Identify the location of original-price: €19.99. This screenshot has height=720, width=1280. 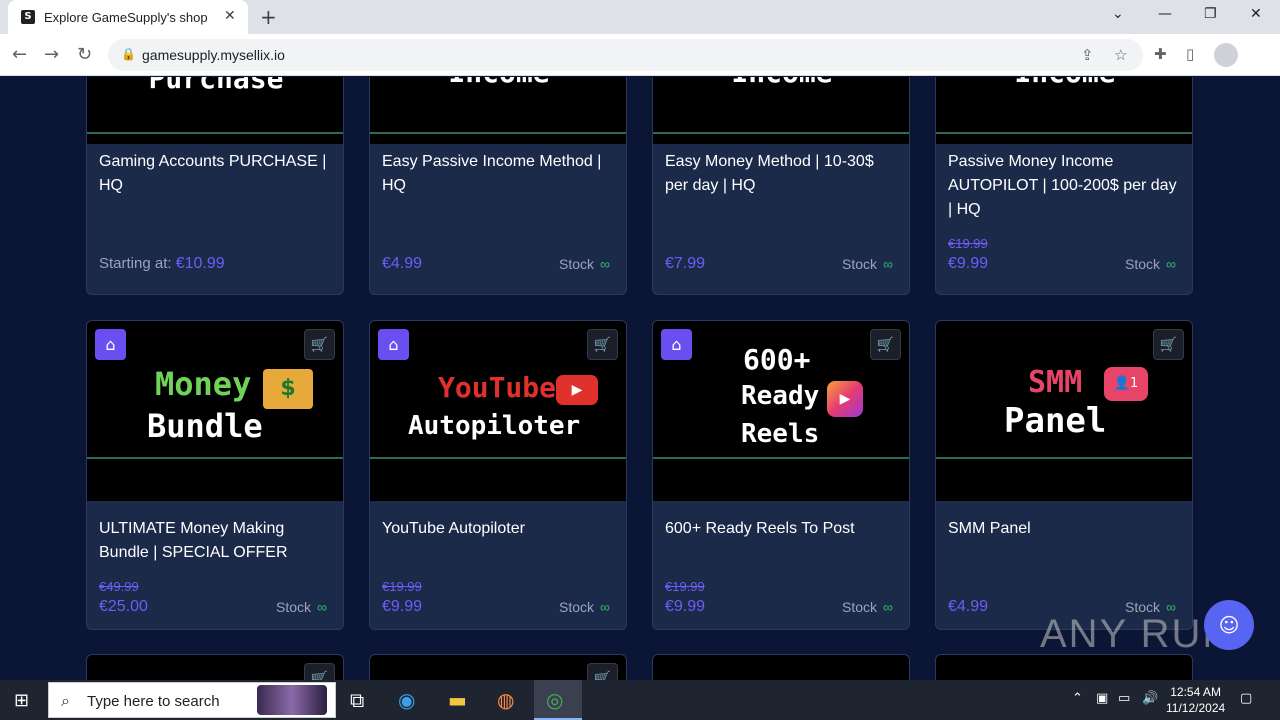
(968, 243).